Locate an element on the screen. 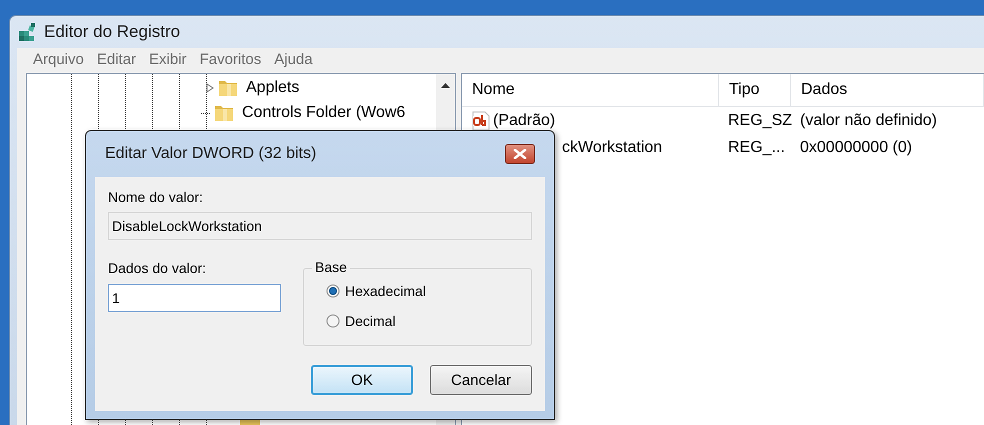 Image resolution: width=984 pixels, height=425 pixels. group-label: Base is located at coordinates (331, 267).